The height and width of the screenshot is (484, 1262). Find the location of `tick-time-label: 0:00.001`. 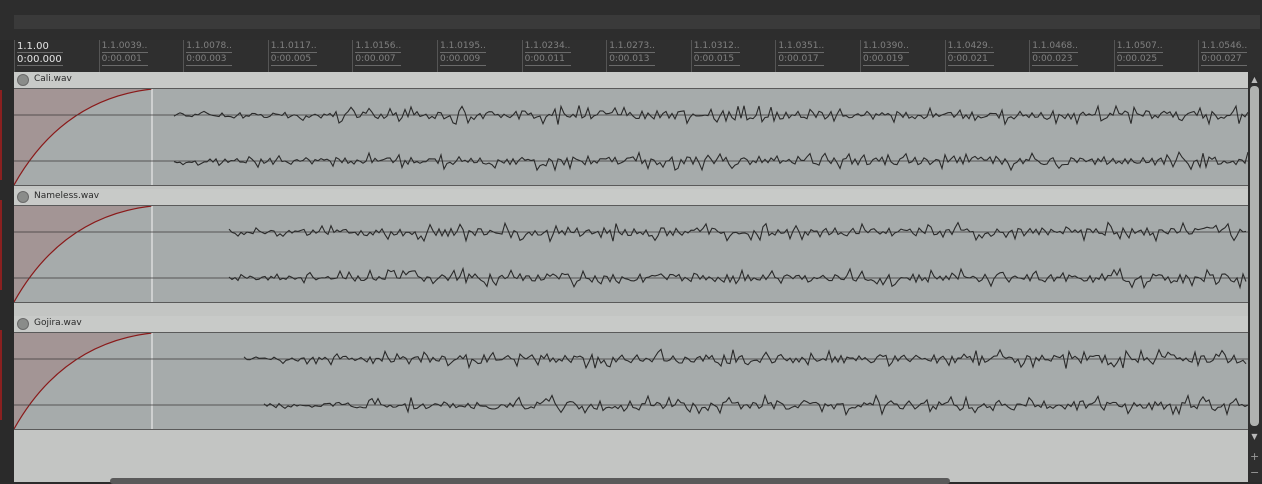

tick-time-label: 0:00.001 is located at coordinates (121, 59).